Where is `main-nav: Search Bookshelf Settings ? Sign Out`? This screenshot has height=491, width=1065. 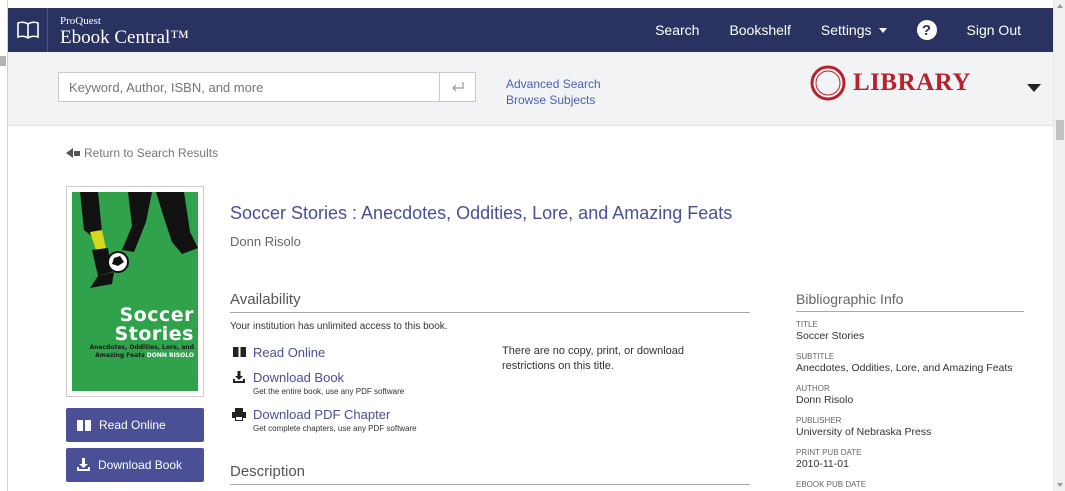 main-nav: Search Bookshelf Settings ? Sign Out is located at coordinates (854, 30).